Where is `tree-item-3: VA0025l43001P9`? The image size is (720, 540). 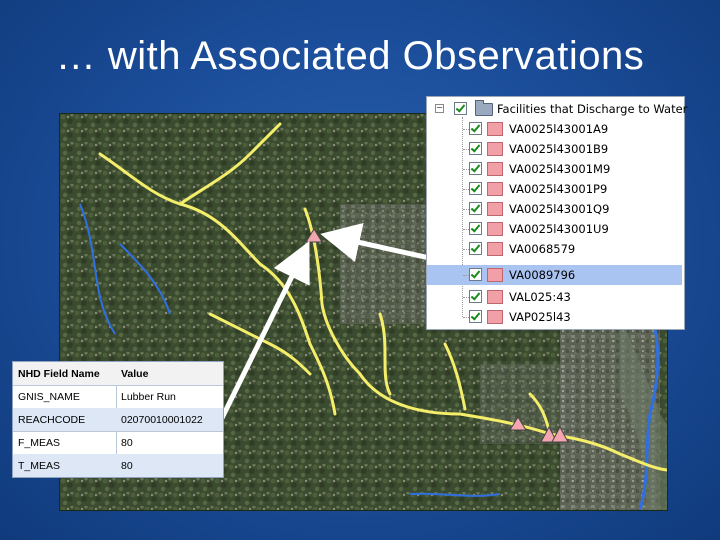 tree-item-3: VA0025l43001P9 is located at coordinates (554, 189).